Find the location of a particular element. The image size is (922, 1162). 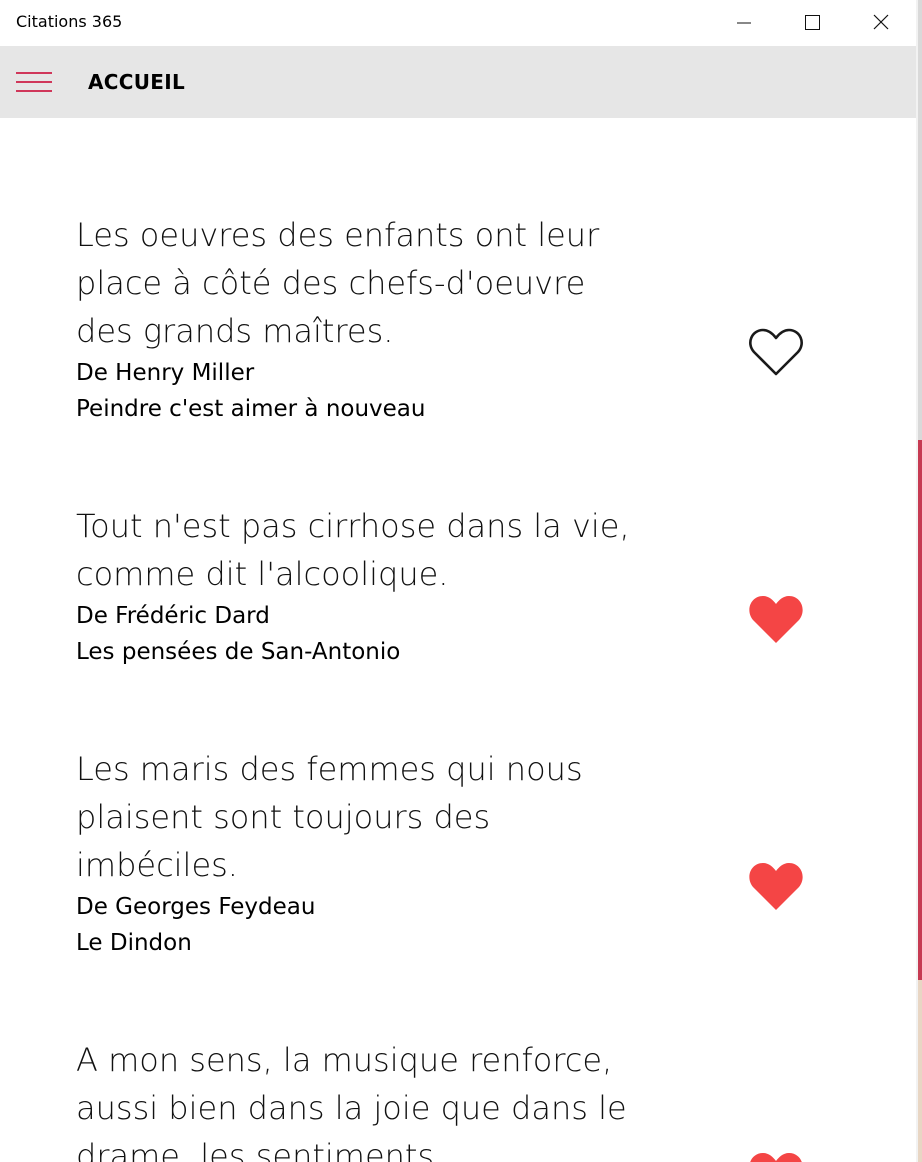

maximize-button is located at coordinates (812, 23).